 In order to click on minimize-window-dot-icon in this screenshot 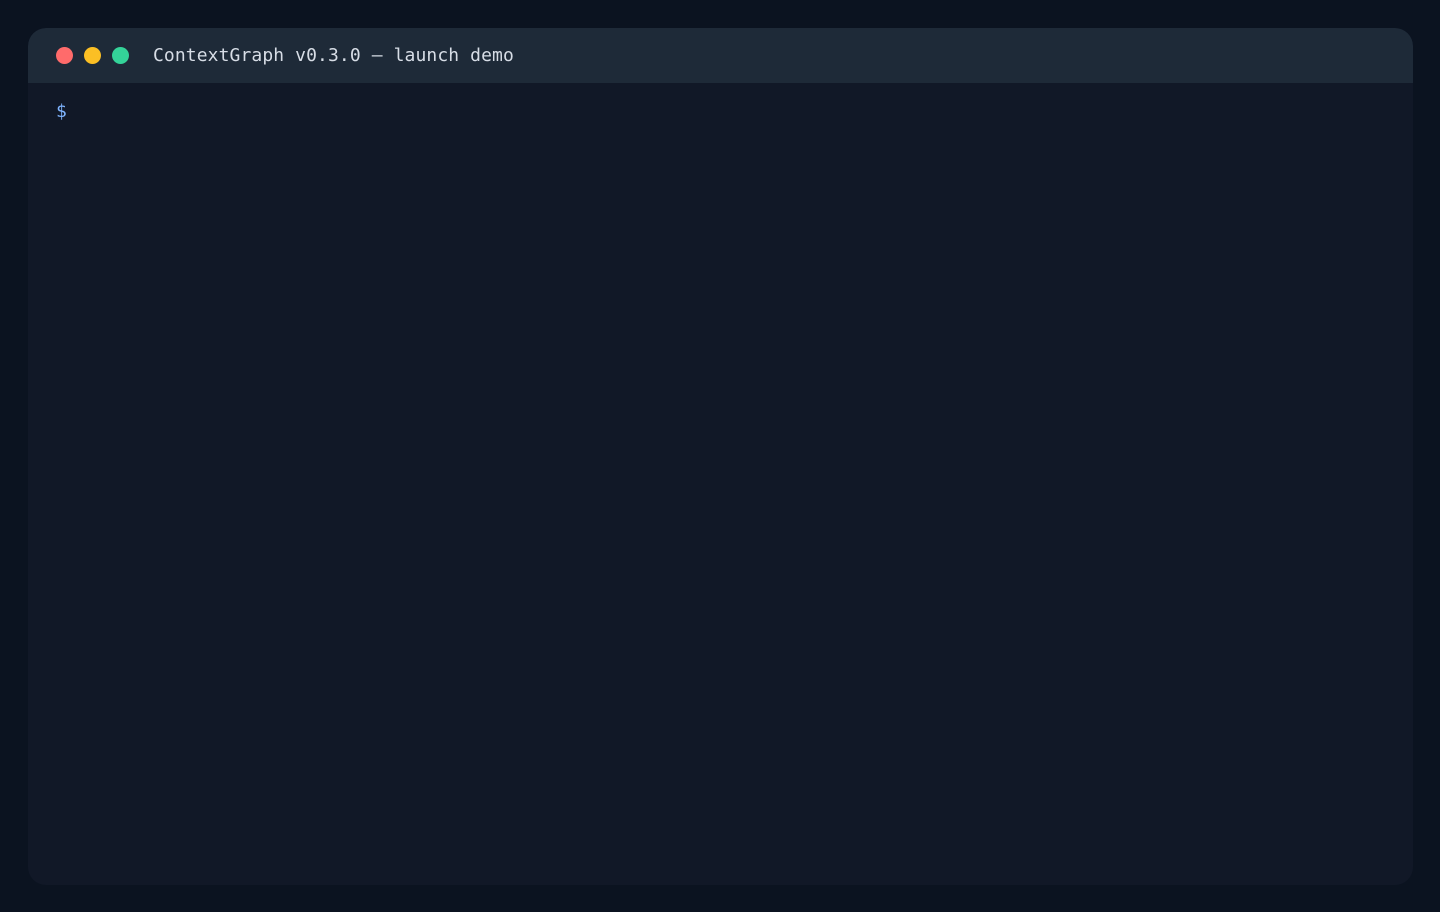, I will do `click(92, 55)`.